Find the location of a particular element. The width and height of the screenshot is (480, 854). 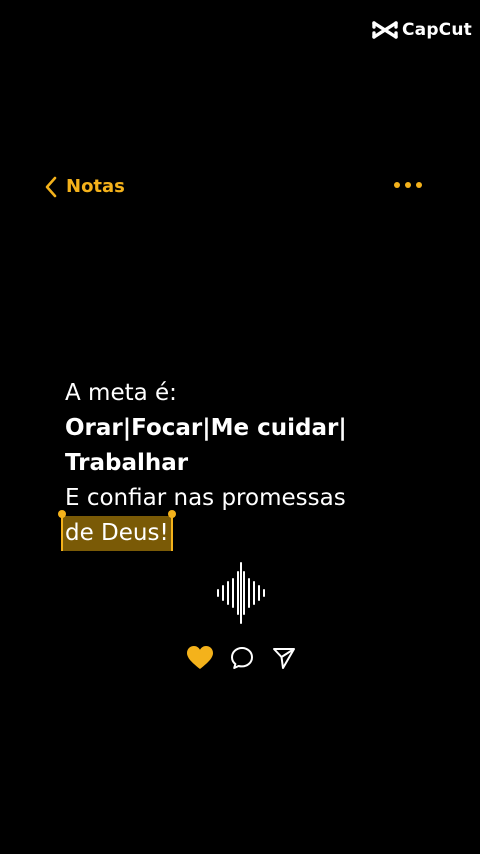

selection-handle-start is located at coordinates (62, 530).